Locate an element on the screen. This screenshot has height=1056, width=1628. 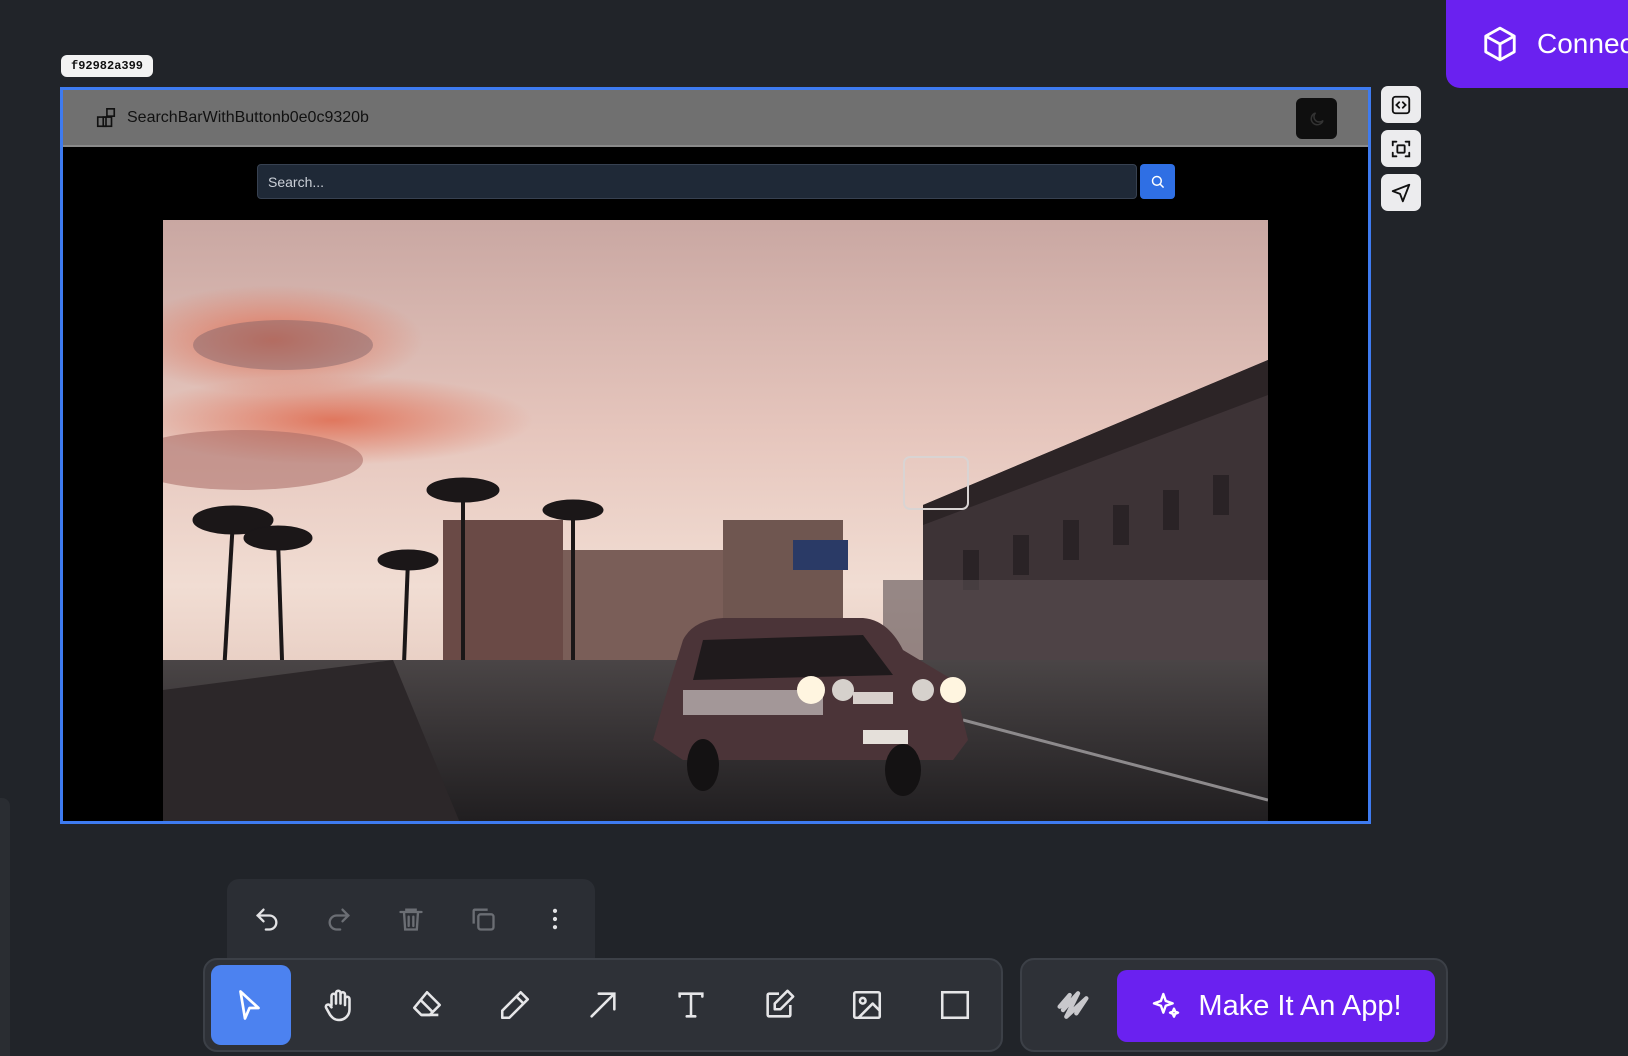
search-input is located at coordinates (697, 181).